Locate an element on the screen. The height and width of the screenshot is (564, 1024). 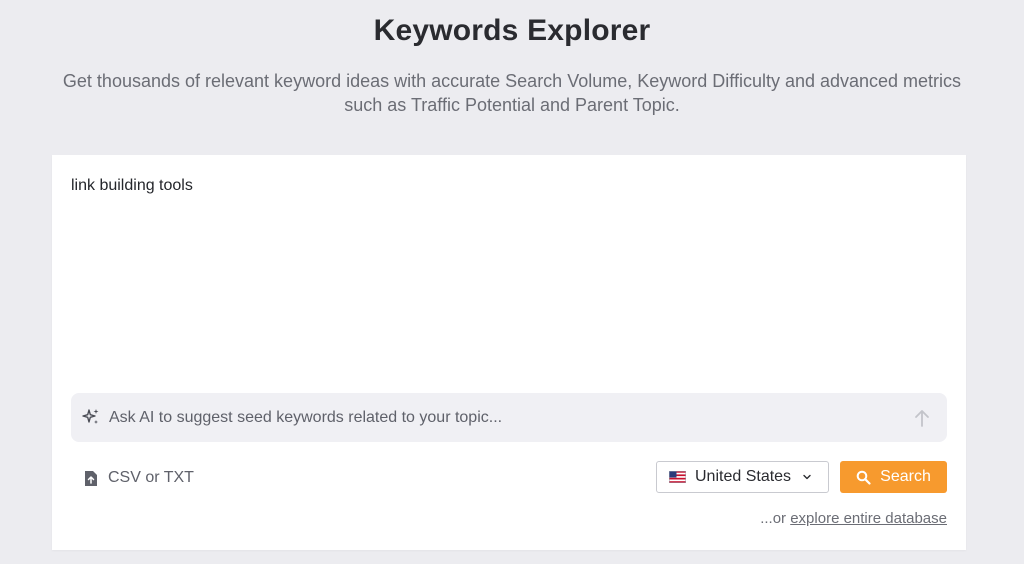
upload-label: CSV or TXT is located at coordinates (151, 477).